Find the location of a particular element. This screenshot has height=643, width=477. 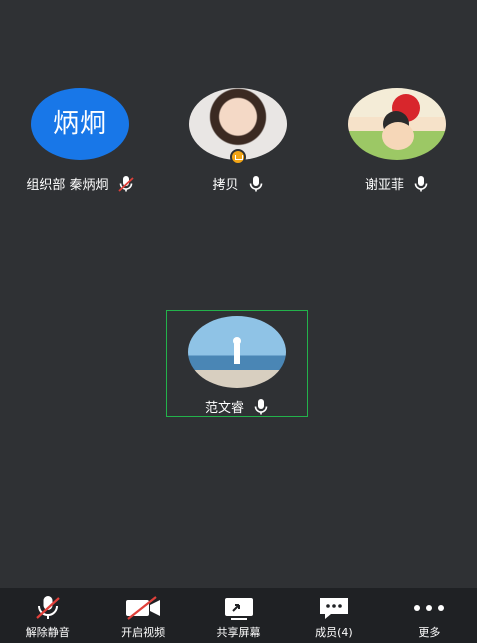

share-label: 共享屏幕 is located at coordinates (238, 632).